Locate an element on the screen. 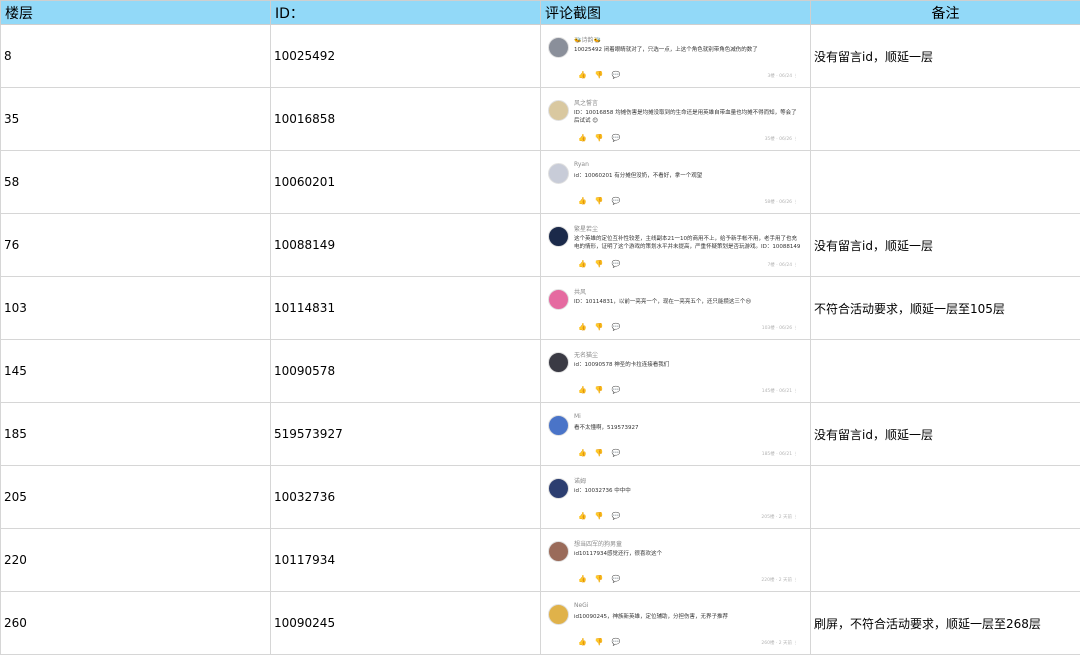 The width and height of the screenshot is (1080, 661). floor-cell: 205 is located at coordinates (135, 497).